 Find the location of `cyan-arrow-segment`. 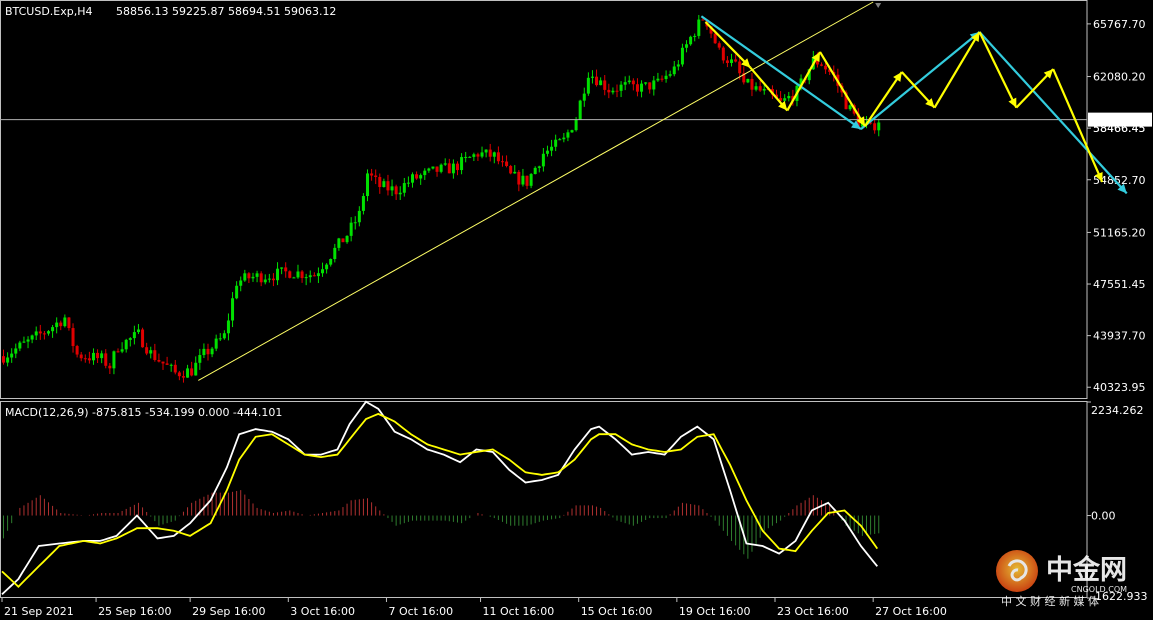

cyan-arrow-segment is located at coordinates (920, 80).